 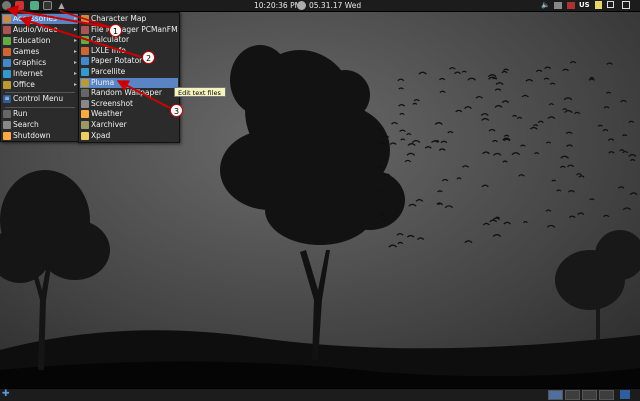 I want to click on education-icon, so click(x=7, y=41).